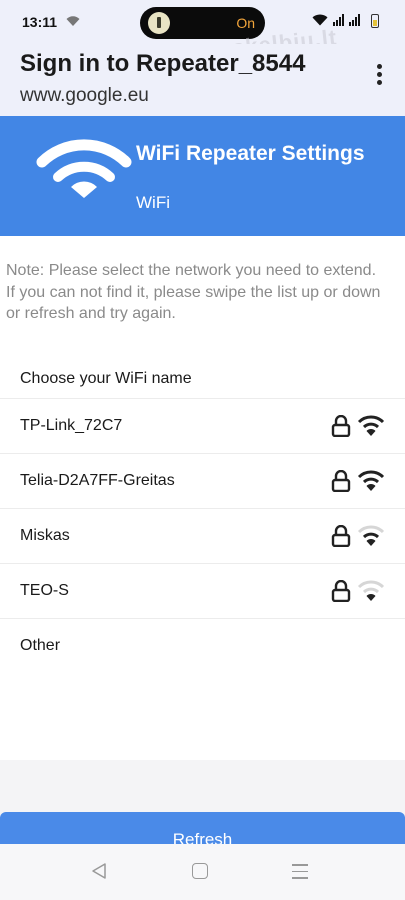 Image resolution: width=405 pixels, height=900 pixels. Describe the element at coordinates (250, 153) in the screenshot. I see `banner-title: WiFi Repeater Settings` at that location.